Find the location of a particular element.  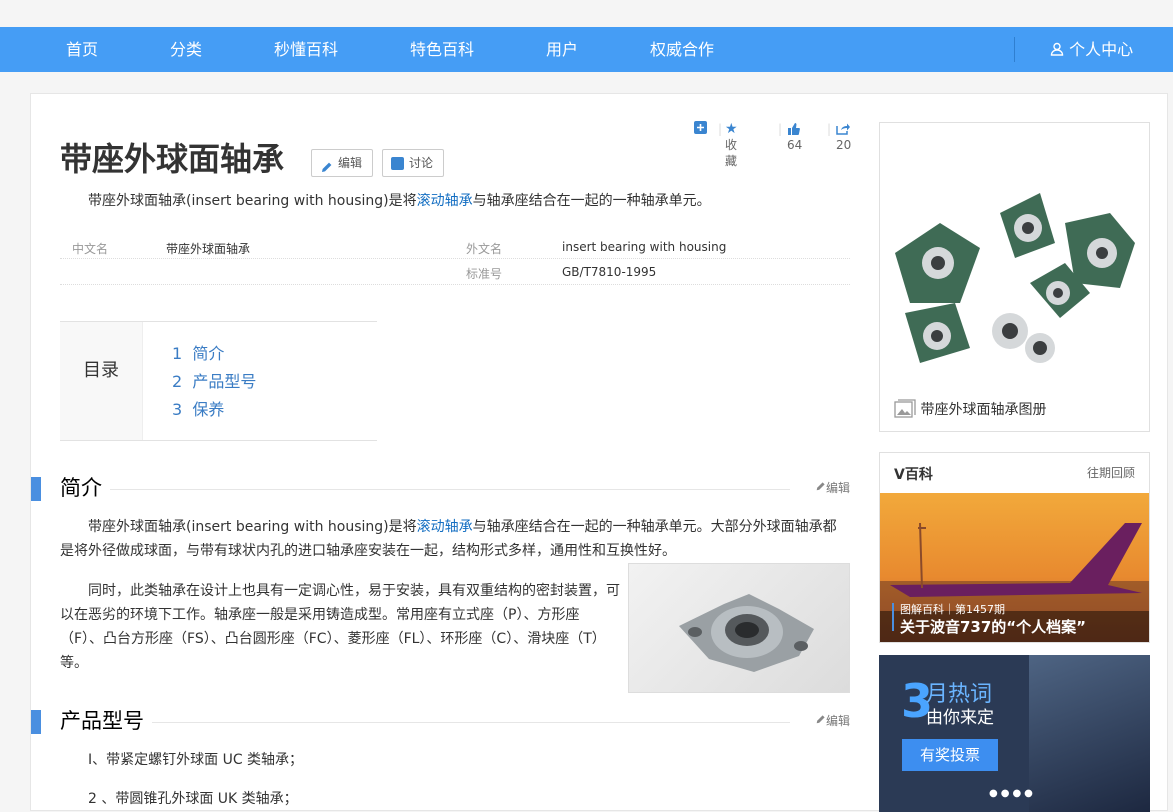

vbaike-card: V百科 往期回顾 图解百科｜第1457期 关于波音737的“个人档案” is located at coordinates (1014, 547).